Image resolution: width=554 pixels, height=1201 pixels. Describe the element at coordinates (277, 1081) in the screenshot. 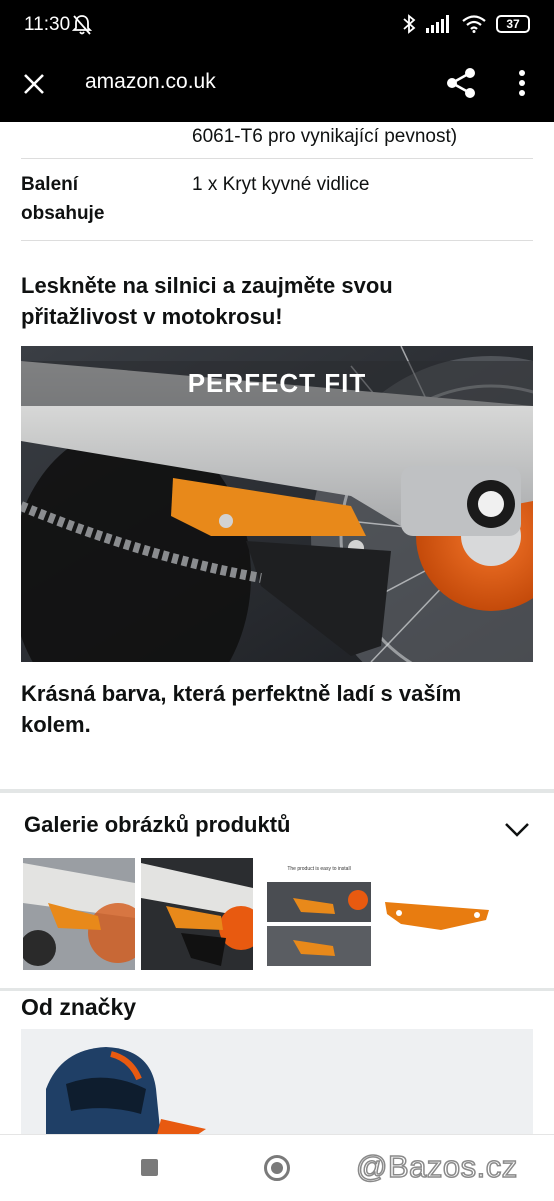

I see `brand-banner-image` at that location.